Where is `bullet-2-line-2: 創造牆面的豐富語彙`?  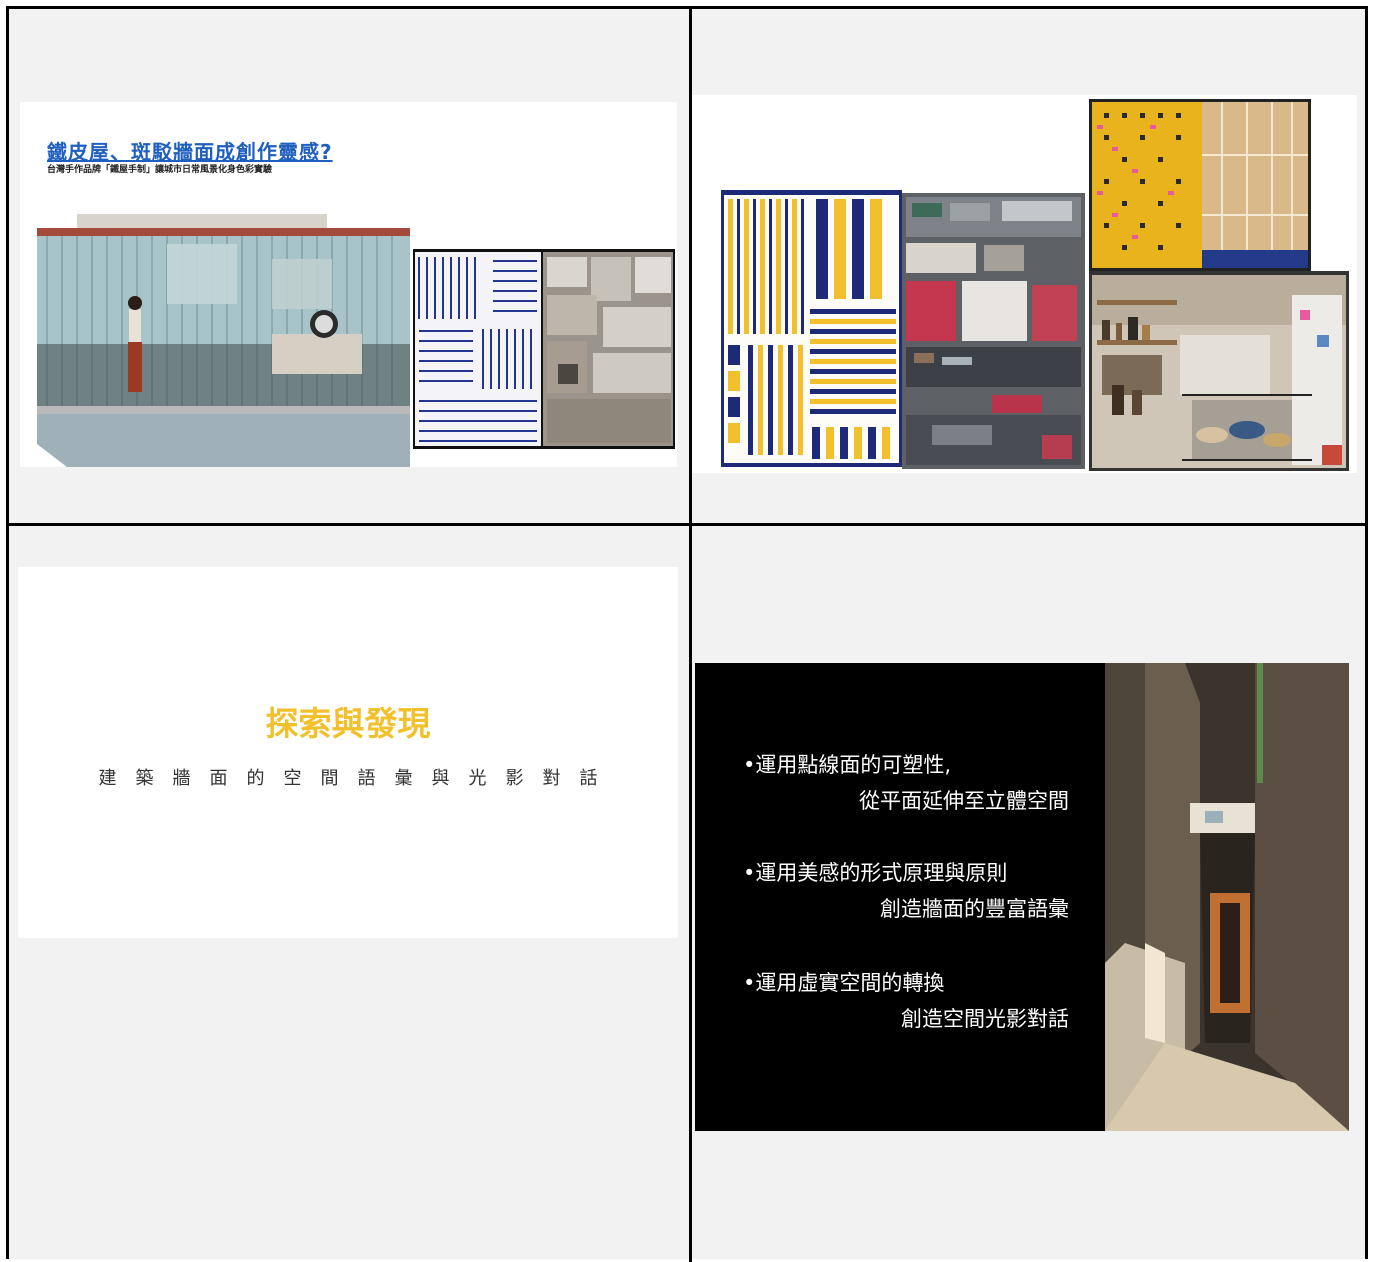 bullet-2-line-2: 創造牆面的豐富語彙 is located at coordinates (974, 909).